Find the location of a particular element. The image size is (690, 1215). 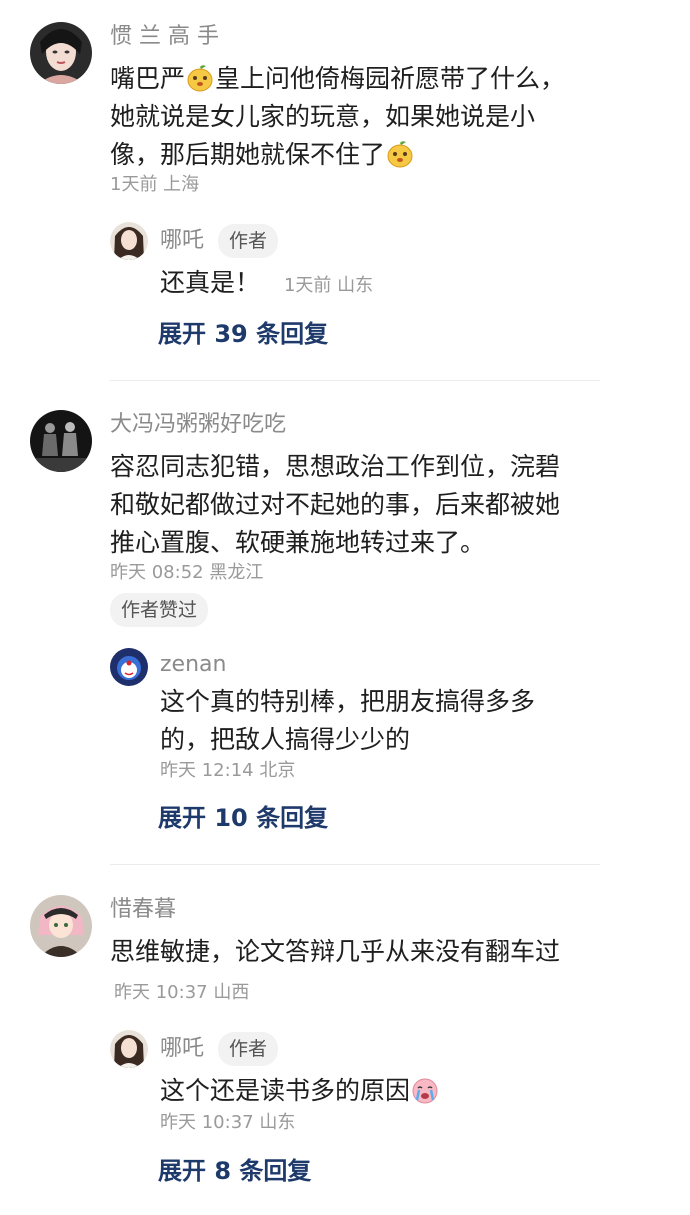

expand-replies-button: 展开 39 条回复 is located at coordinates (243, 334).